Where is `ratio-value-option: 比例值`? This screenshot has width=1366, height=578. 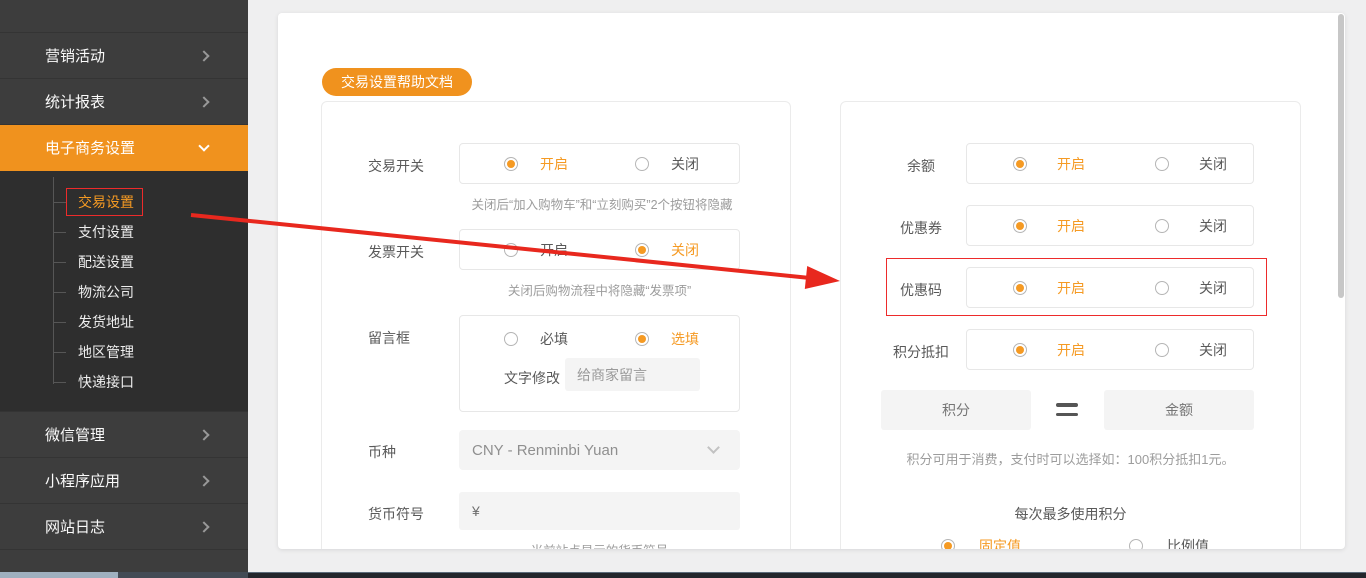 ratio-value-option: 比例值 is located at coordinates (1169, 542).